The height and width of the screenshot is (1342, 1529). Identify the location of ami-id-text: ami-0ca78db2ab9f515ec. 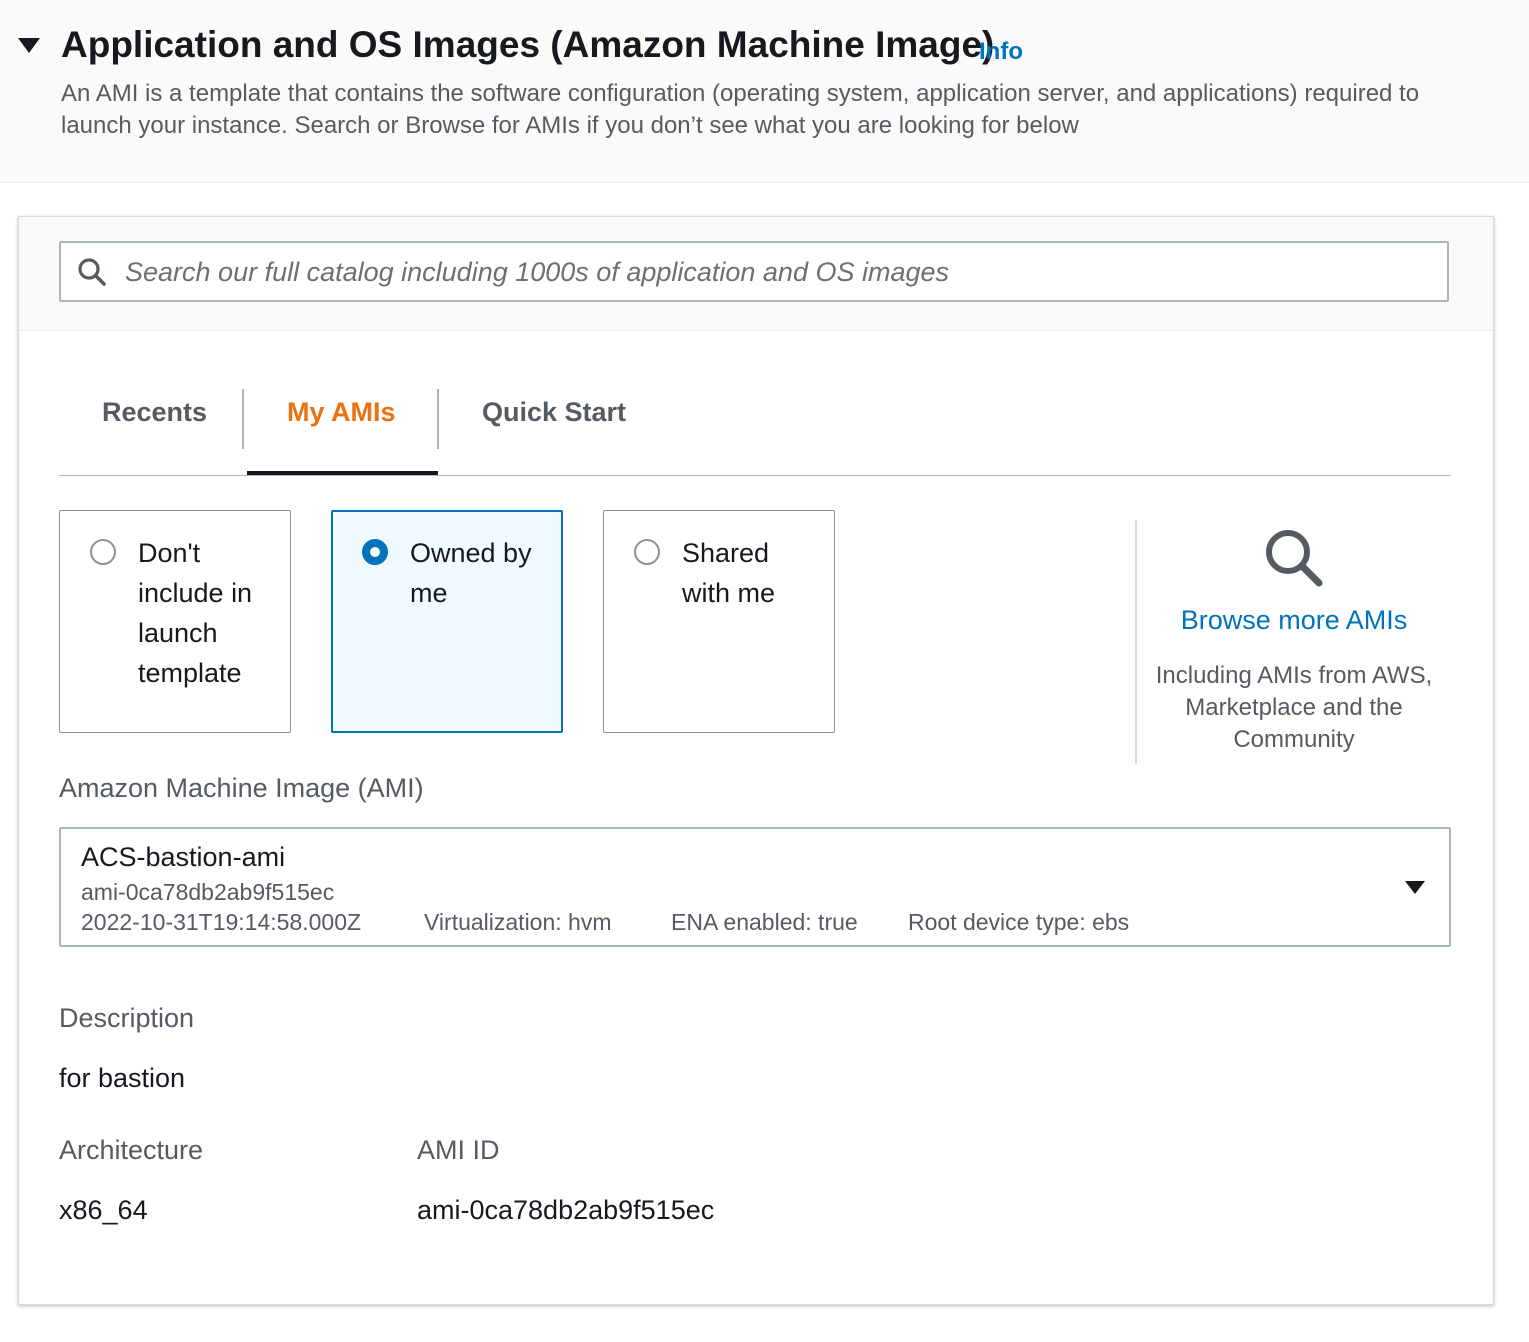
(208, 892).